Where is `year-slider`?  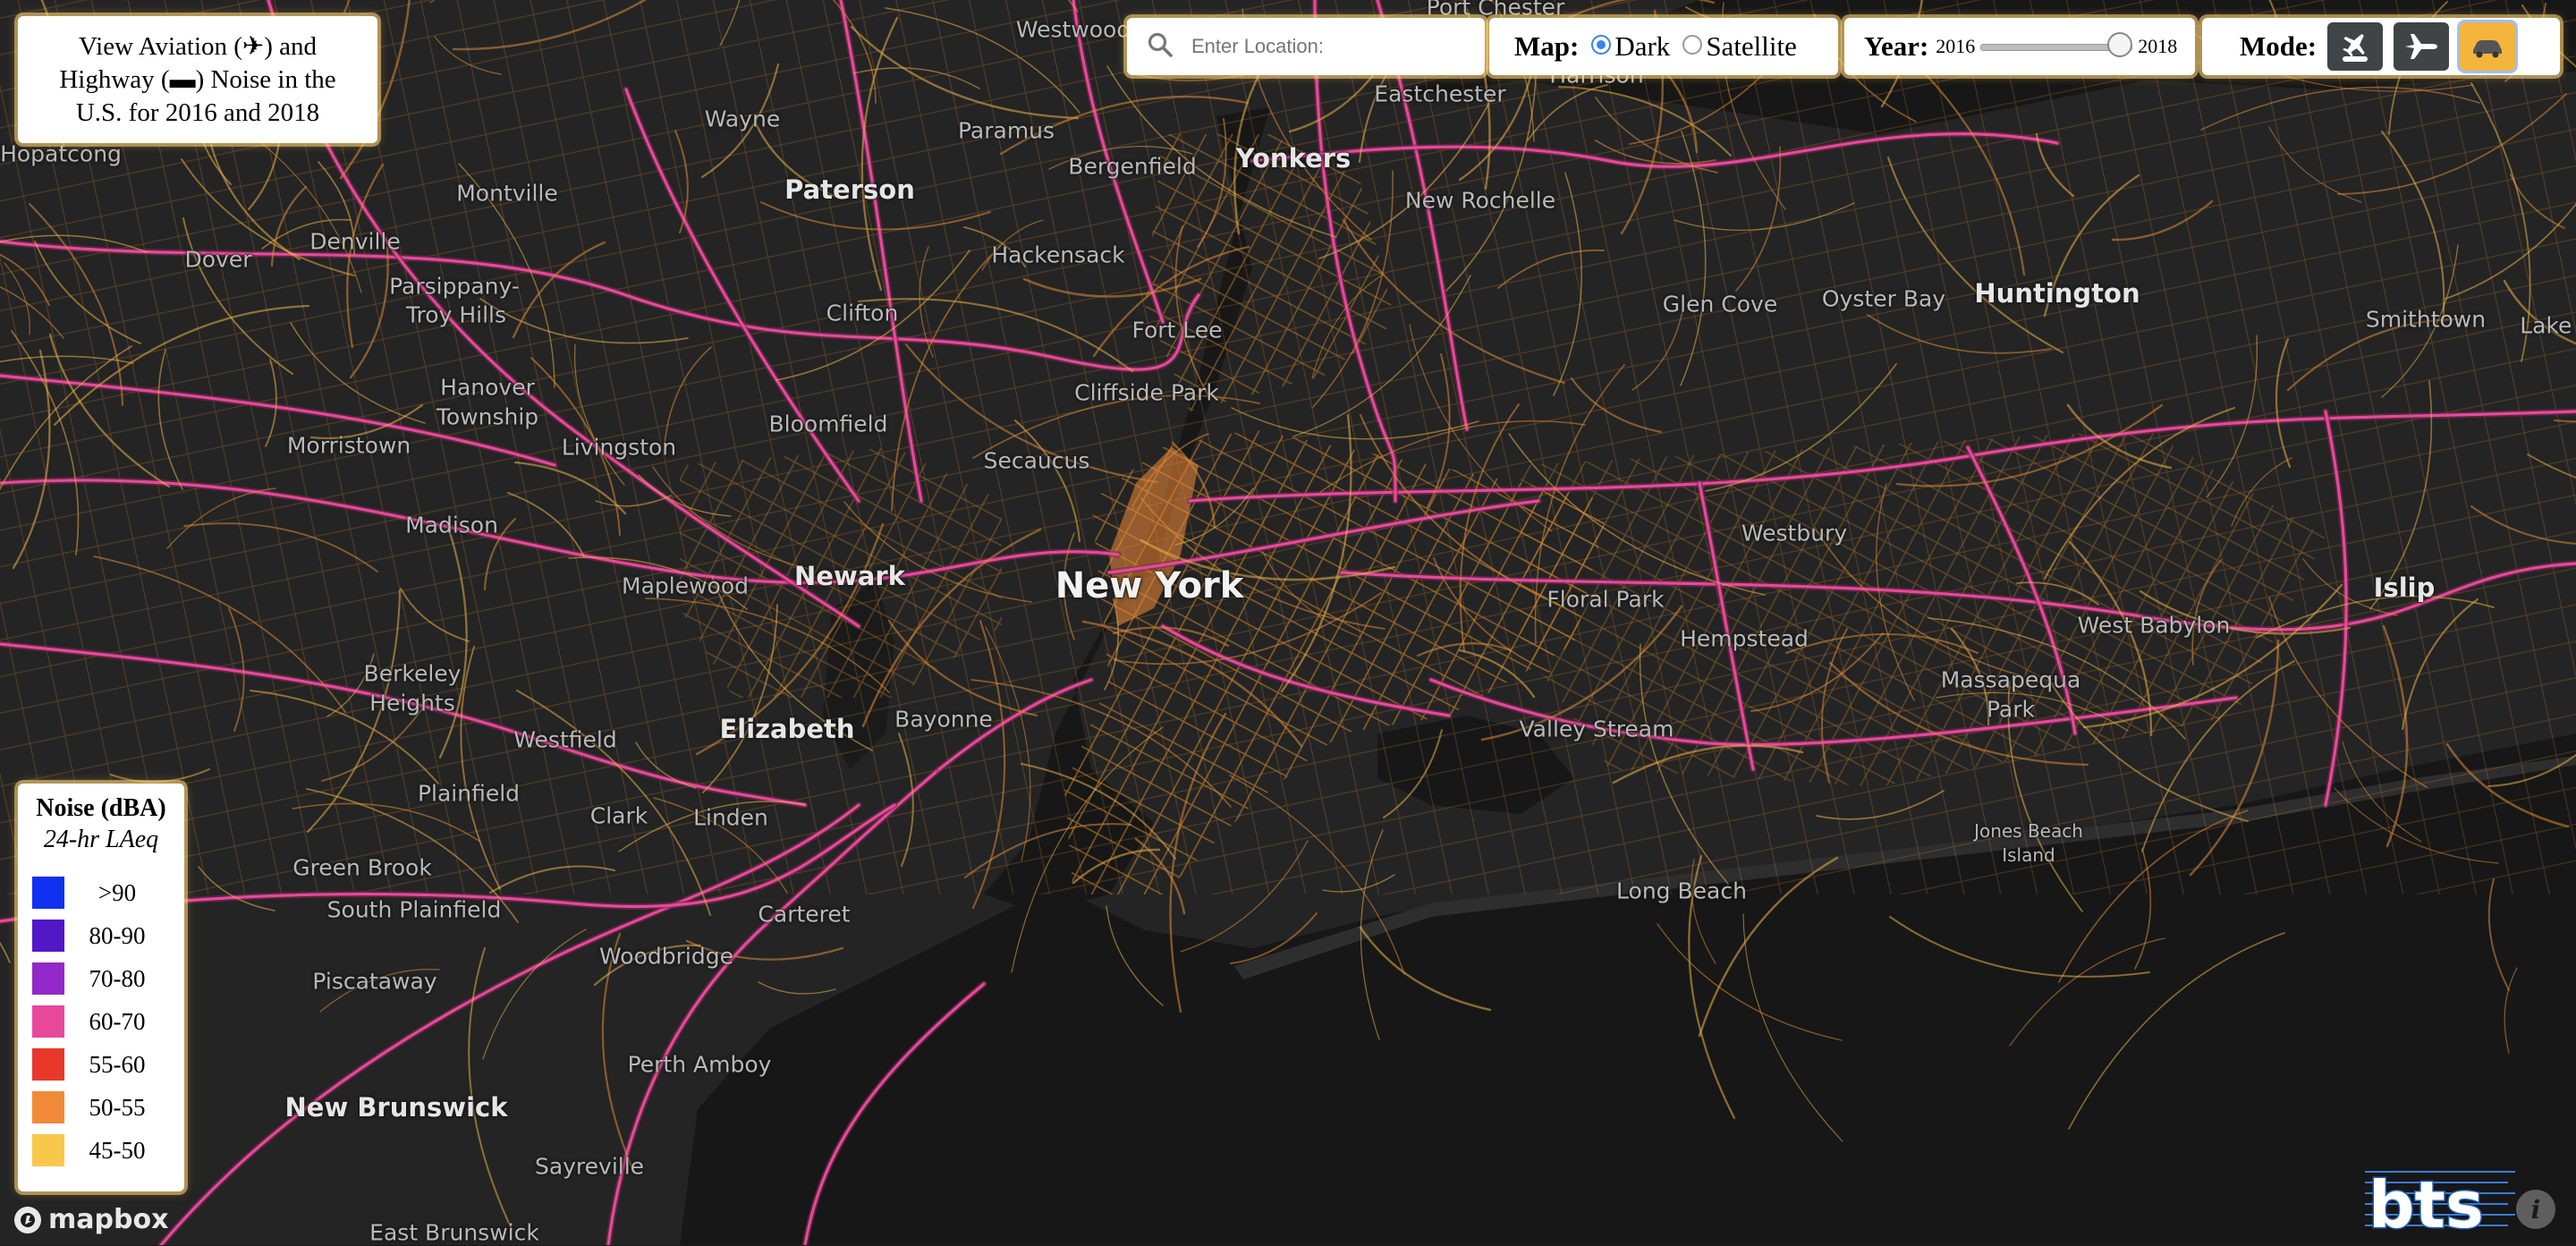
year-slider is located at coordinates (2056, 44).